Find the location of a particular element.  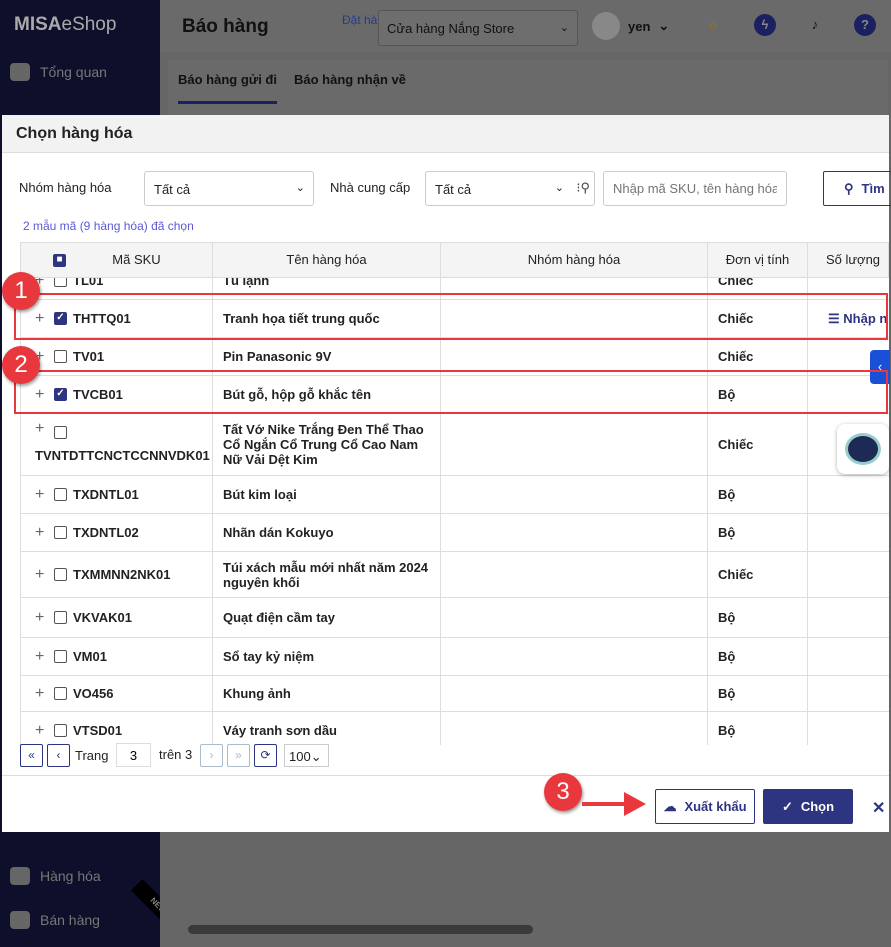

page-input is located at coordinates (133, 755).